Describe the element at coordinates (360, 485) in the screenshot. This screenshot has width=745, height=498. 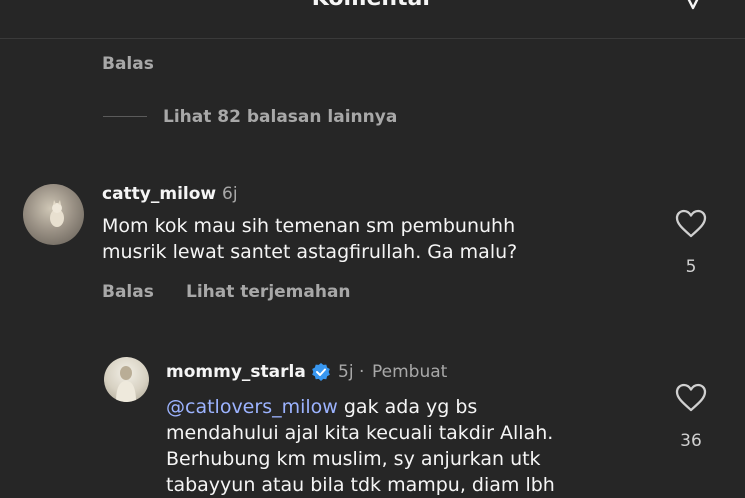
I see `comment-text-line: tabayyun atau bila tdk mampu, diam lbh` at that location.